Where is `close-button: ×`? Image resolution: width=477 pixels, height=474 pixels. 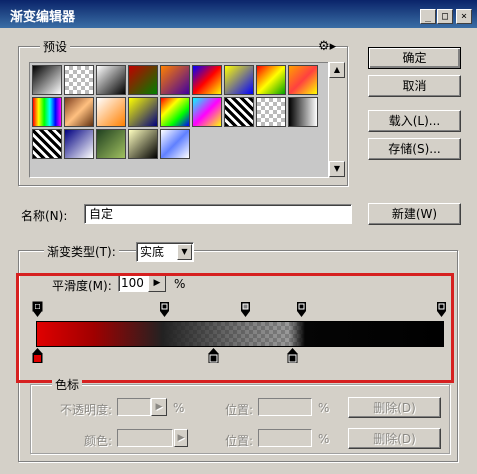 close-button: × is located at coordinates (464, 16).